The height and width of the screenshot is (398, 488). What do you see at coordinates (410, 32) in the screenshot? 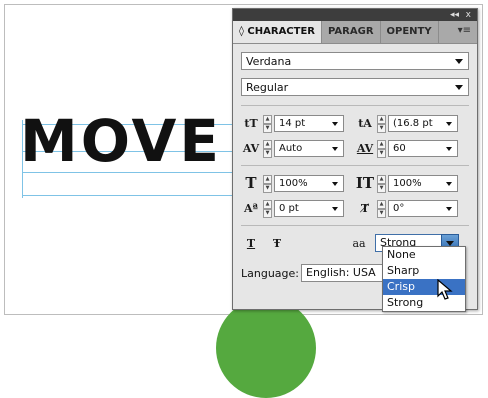
I see `tab-opentype: OPENTY` at bounding box center [410, 32].